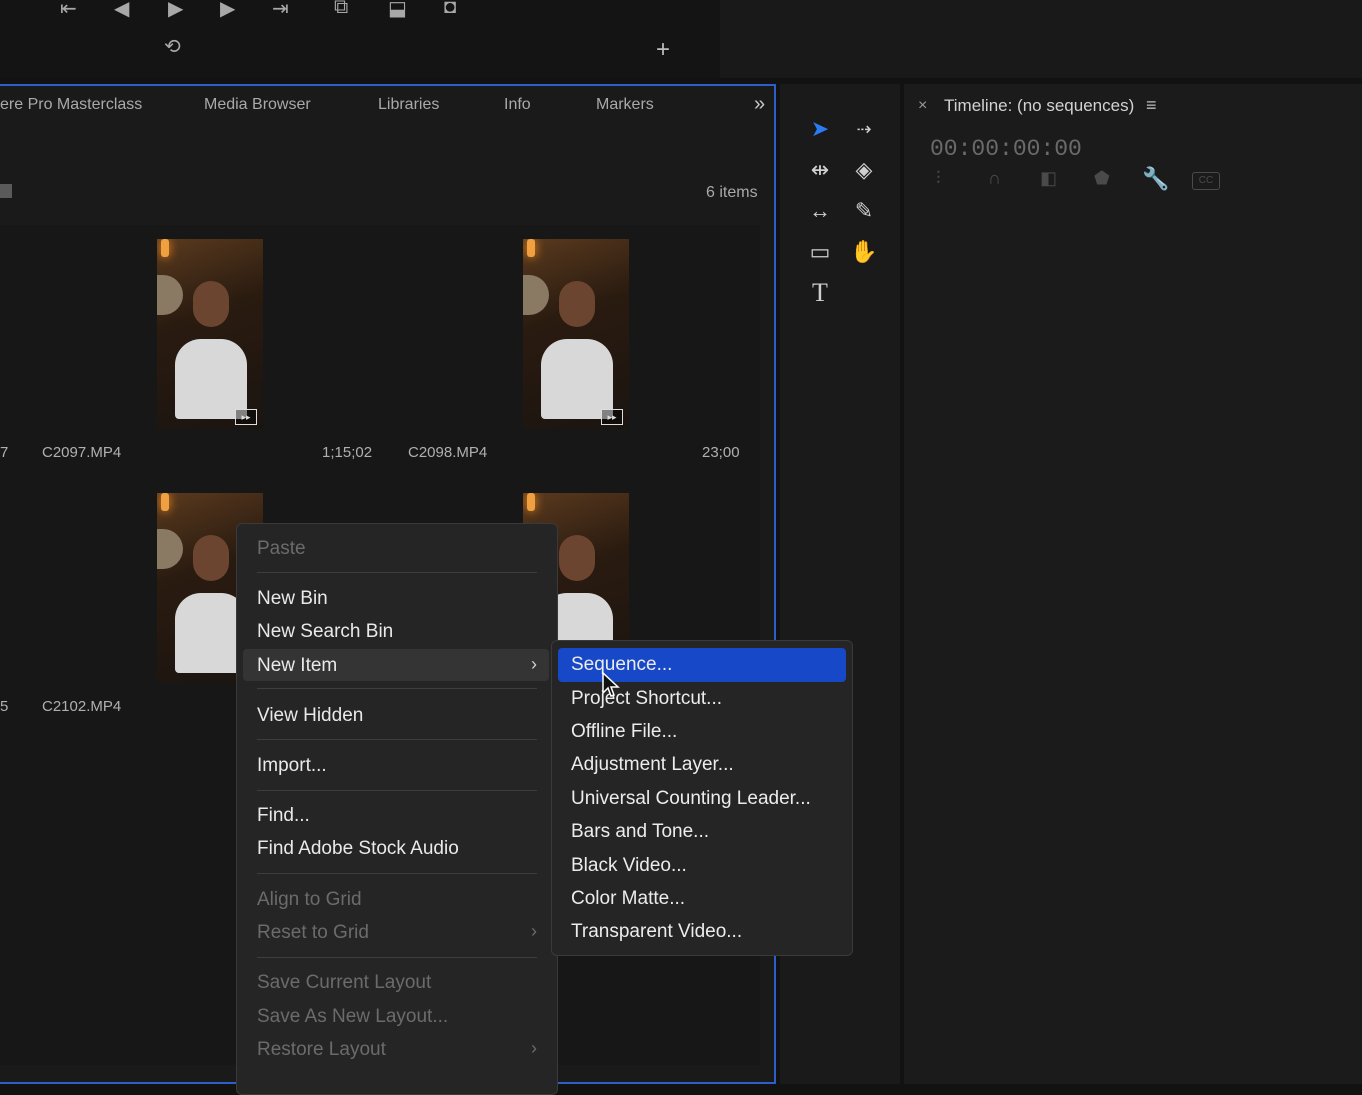  Describe the element at coordinates (450, 9) in the screenshot. I see `export-frame-icon: ◘` at that location.